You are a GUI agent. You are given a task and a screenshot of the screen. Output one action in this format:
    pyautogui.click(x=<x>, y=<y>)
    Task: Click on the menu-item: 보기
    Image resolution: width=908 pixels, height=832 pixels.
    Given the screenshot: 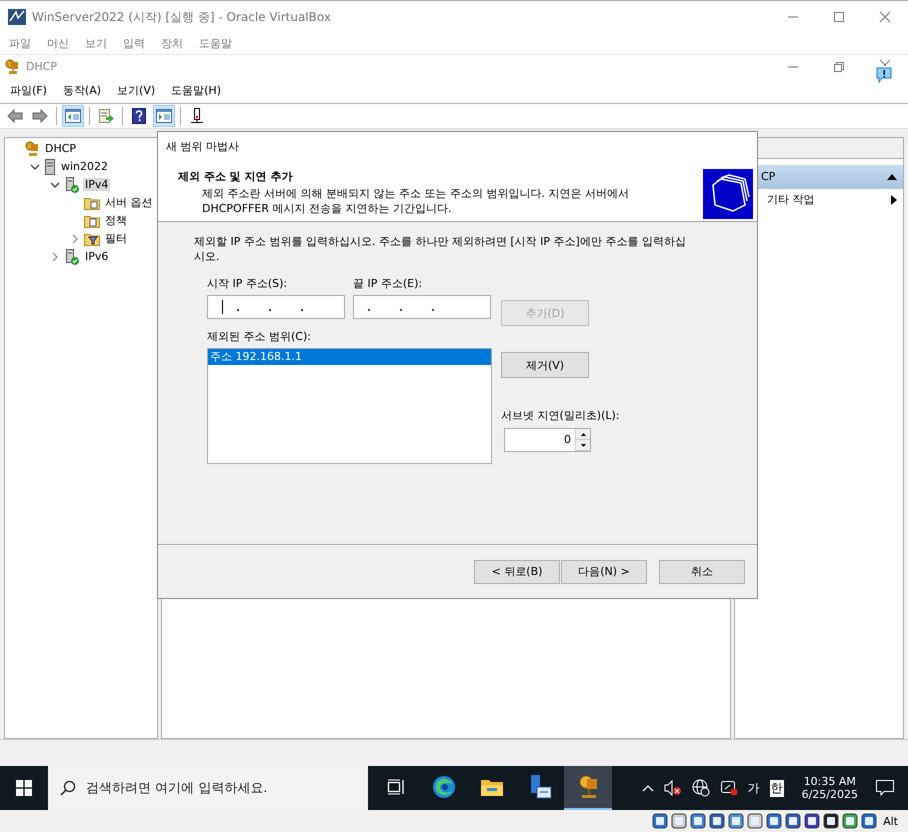 What is the action you would take?
    pyautogui.click(x=96, y=44)
    